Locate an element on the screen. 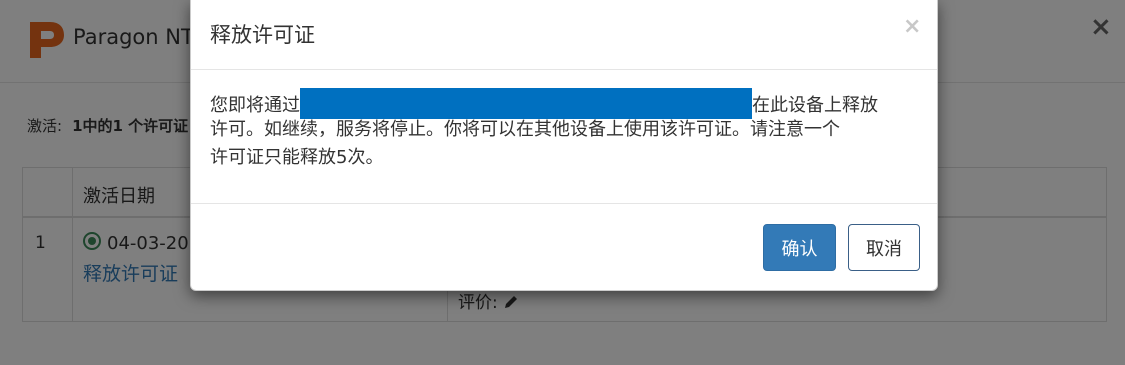  dialog-header: 释放许可证 × is located at coordinates (564, 35).